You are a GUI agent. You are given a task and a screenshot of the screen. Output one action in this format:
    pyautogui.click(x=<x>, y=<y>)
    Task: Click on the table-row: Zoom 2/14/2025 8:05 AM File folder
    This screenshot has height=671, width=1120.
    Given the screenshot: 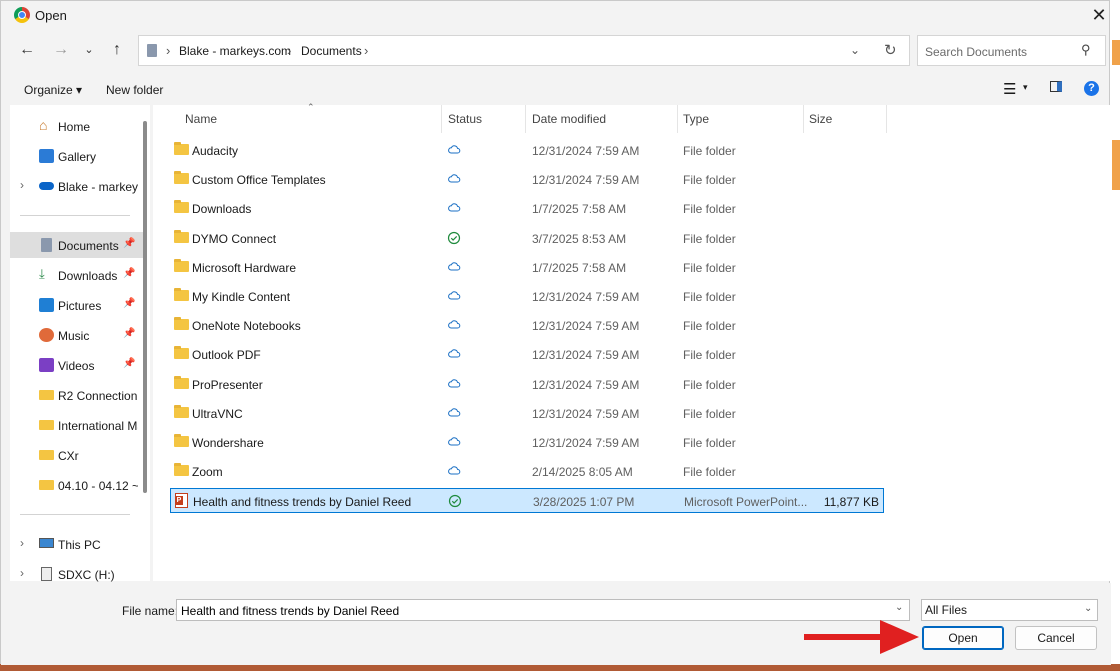 What is the action you would take?
    pyautogui.click(x=527, y=471)
    